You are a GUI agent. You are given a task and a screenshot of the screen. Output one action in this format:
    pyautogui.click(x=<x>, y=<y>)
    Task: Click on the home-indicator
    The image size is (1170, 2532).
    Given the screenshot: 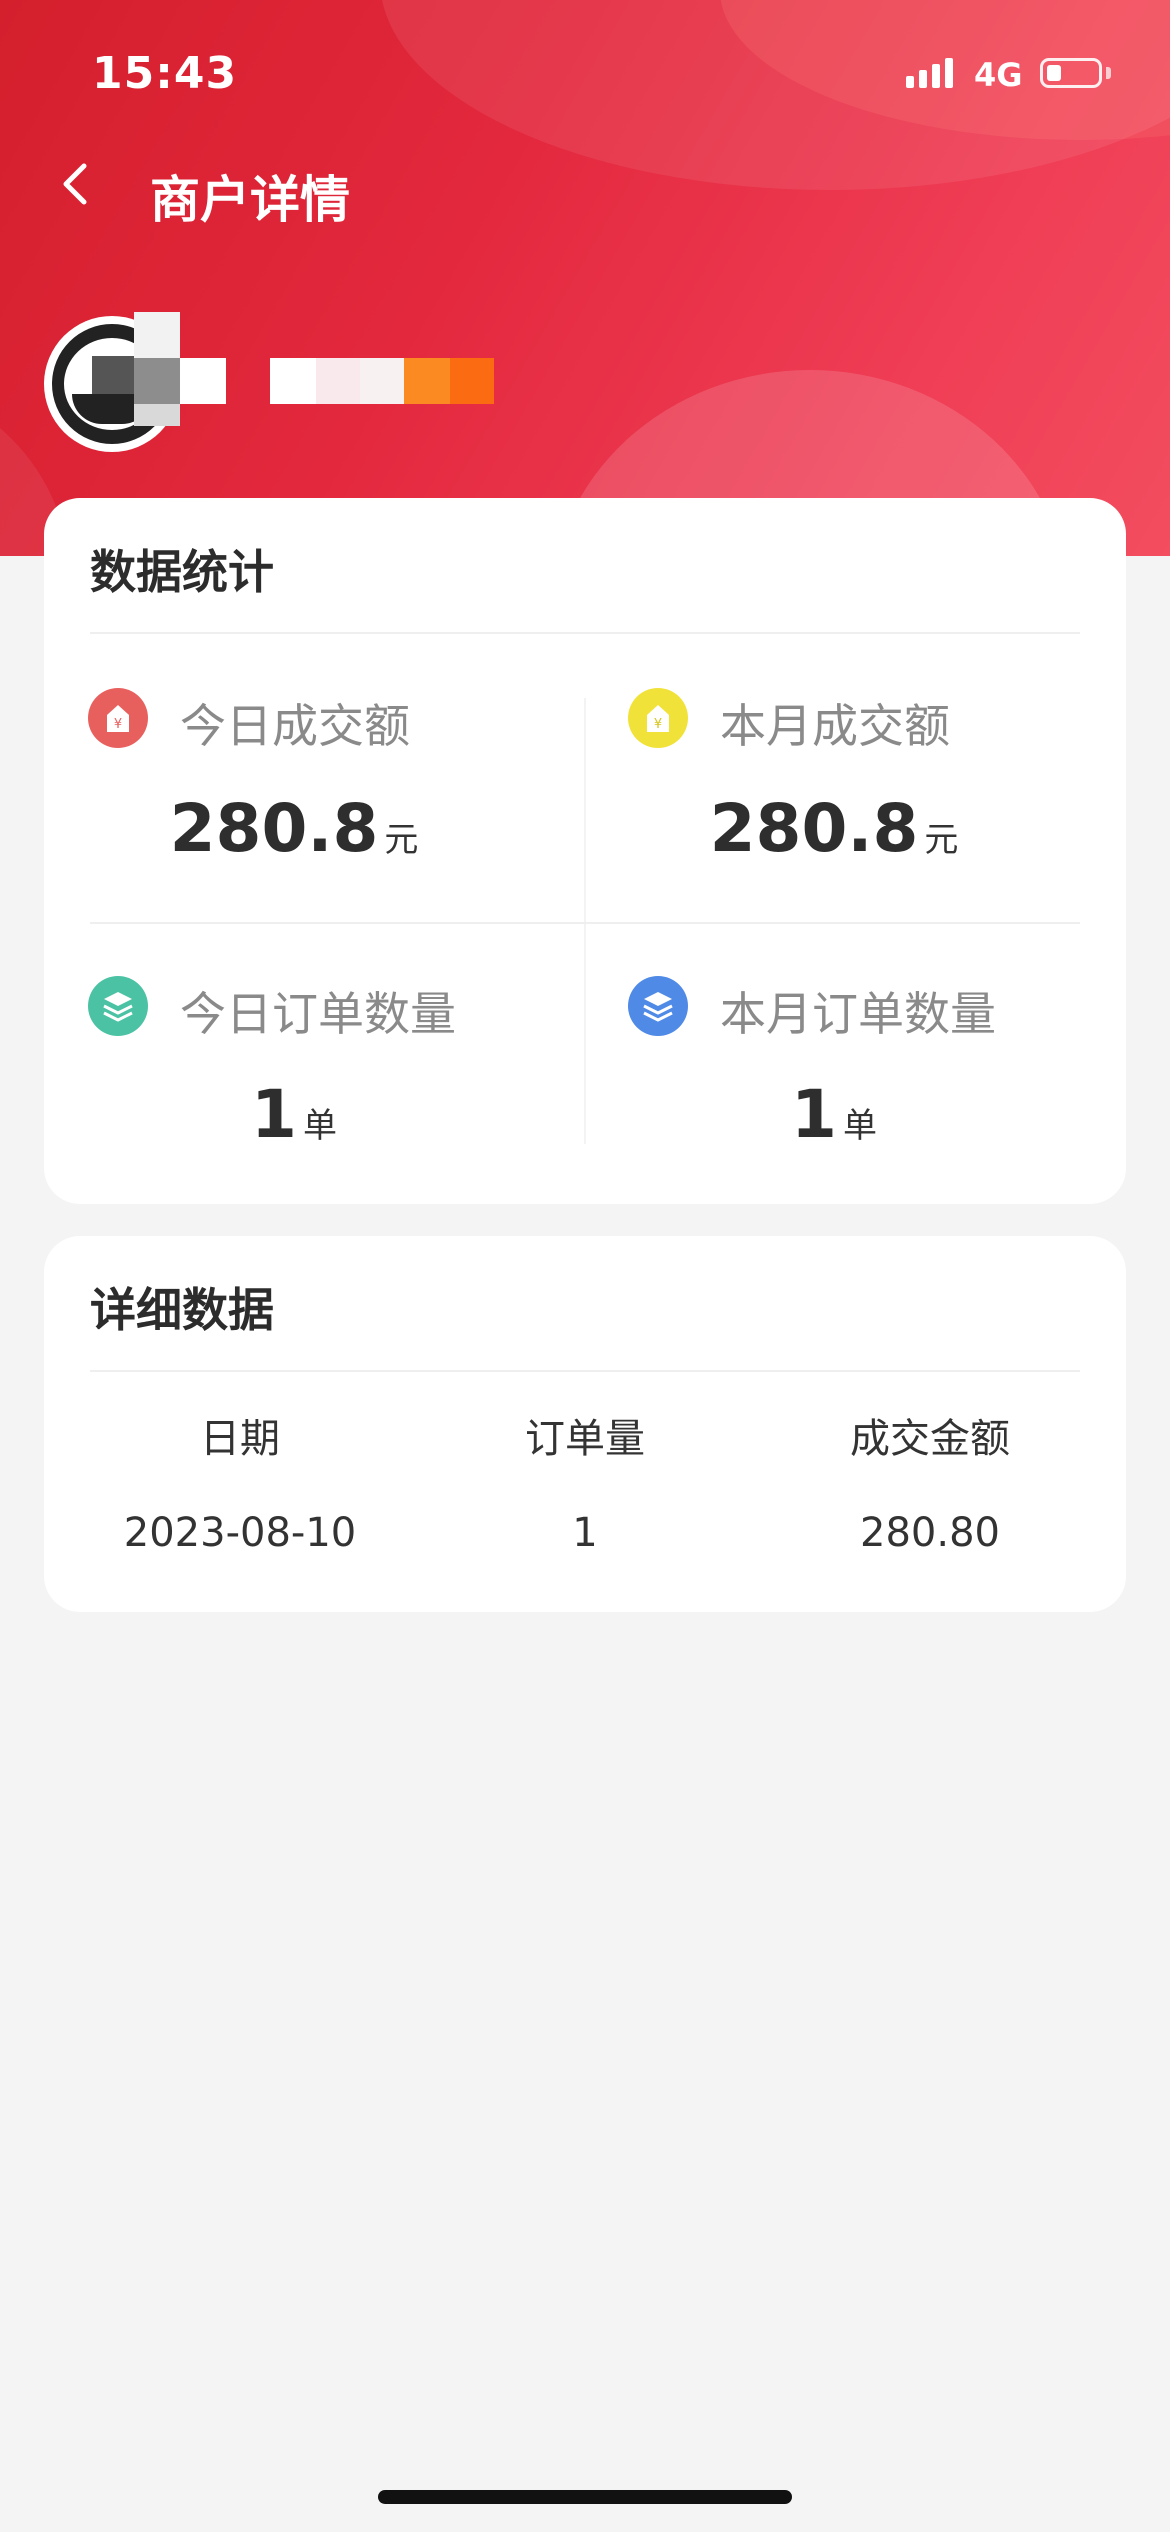 What is the action you would take?
    pyautogui.click(x=585, y=2497)
    